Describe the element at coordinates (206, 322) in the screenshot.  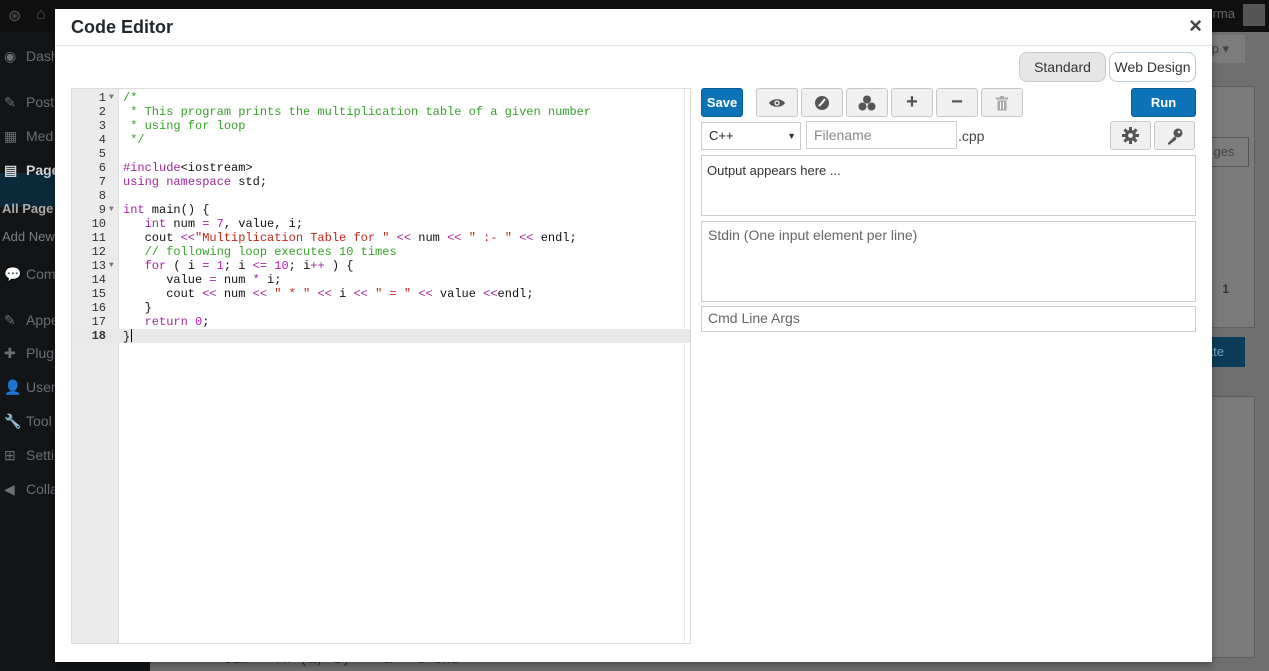
I see `code-token: ;` at that location.